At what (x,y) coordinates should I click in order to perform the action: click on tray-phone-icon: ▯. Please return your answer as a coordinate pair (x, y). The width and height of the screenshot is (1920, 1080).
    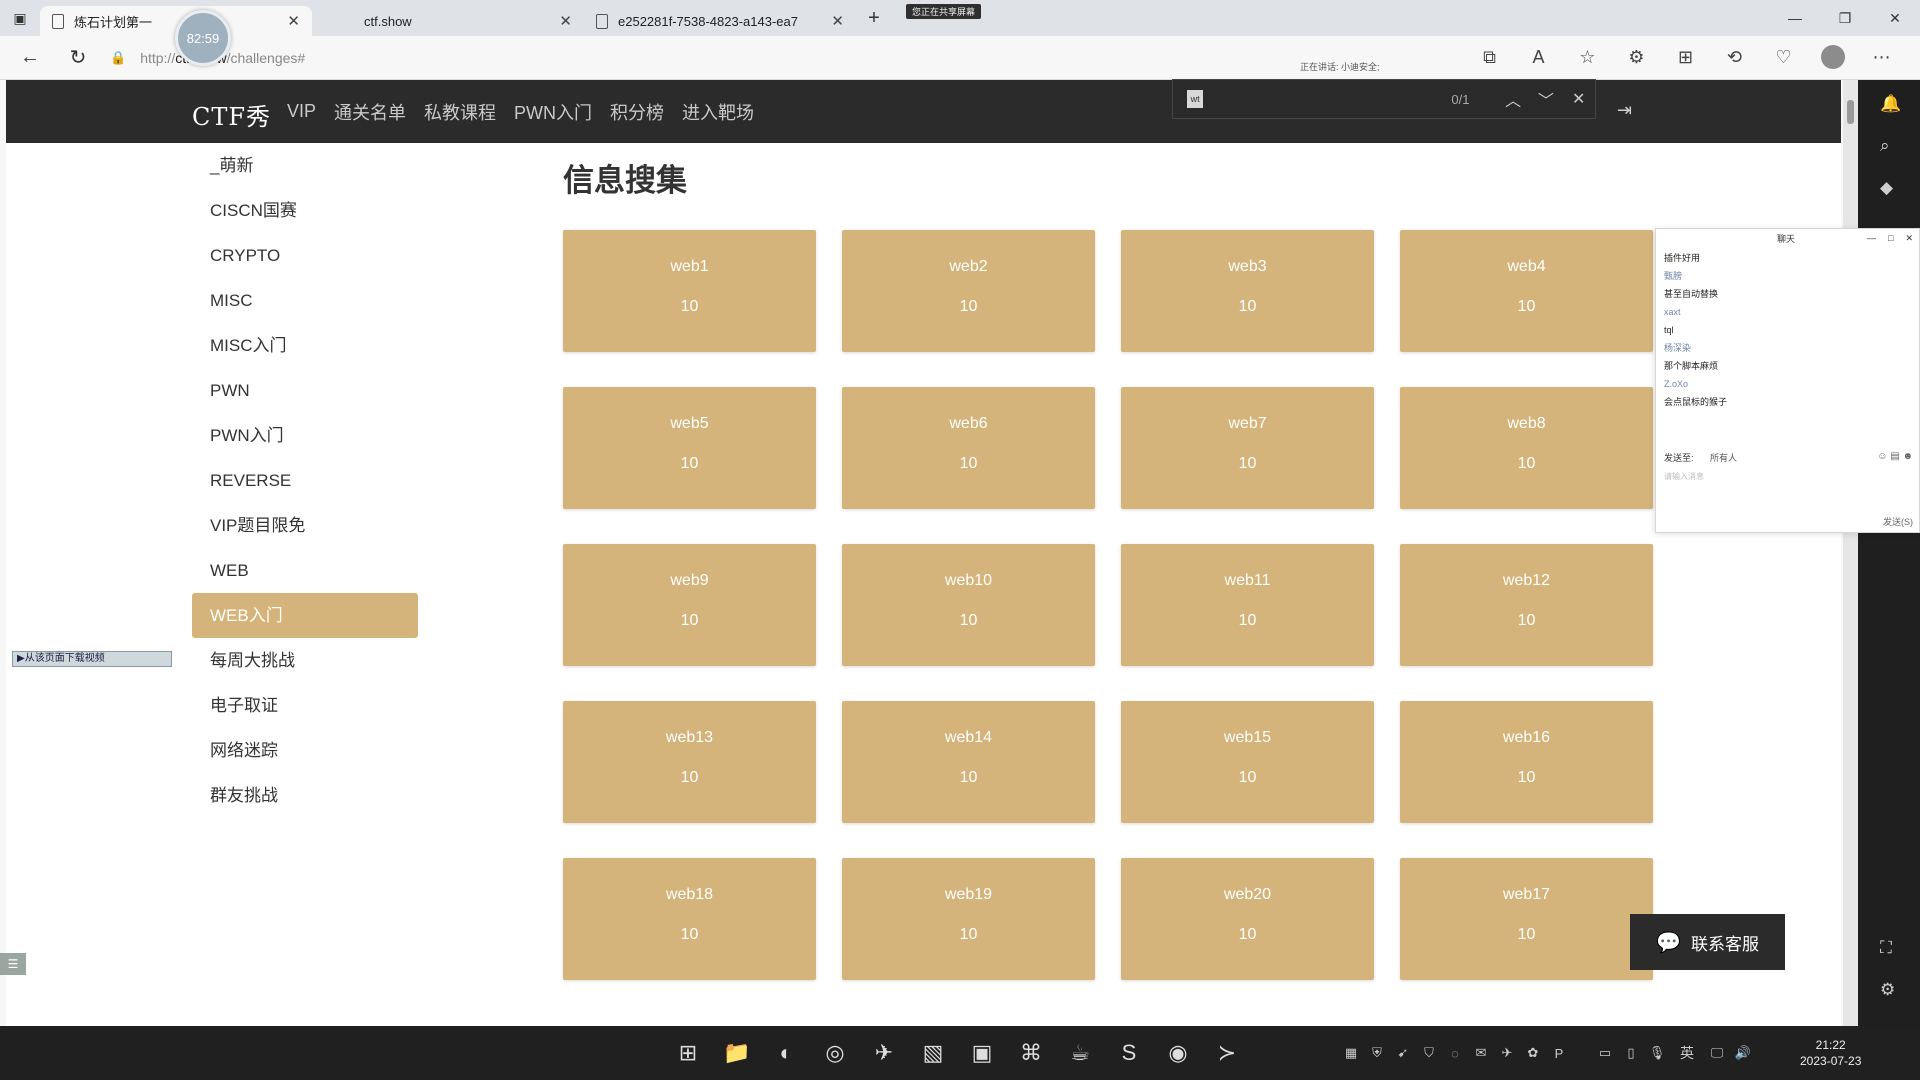
    Looking at the image, I should click on (1631, 1053).